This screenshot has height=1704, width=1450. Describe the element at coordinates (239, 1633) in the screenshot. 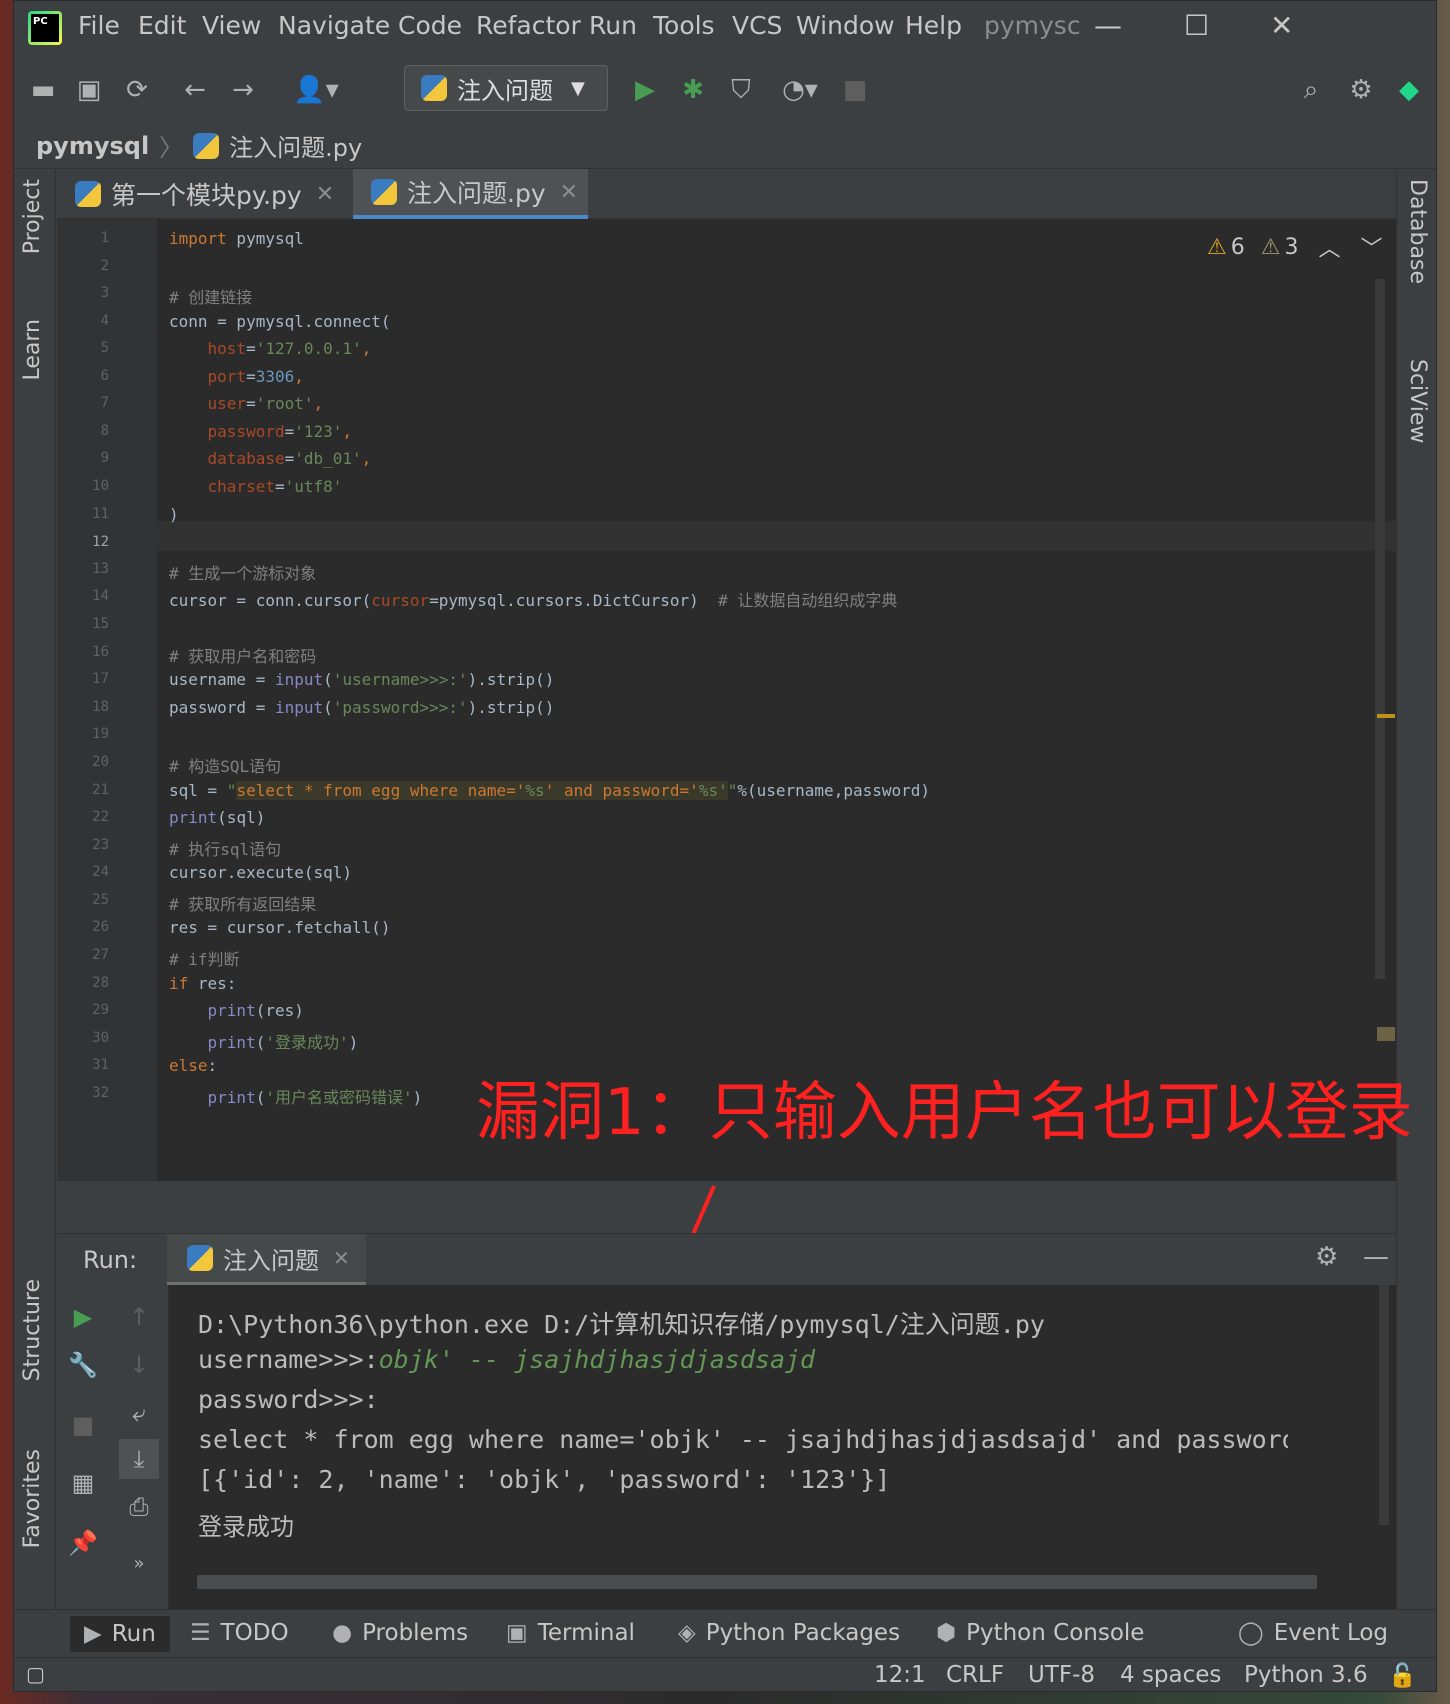

I see `bottom-tab-todo: ☰ TODO` at that location.